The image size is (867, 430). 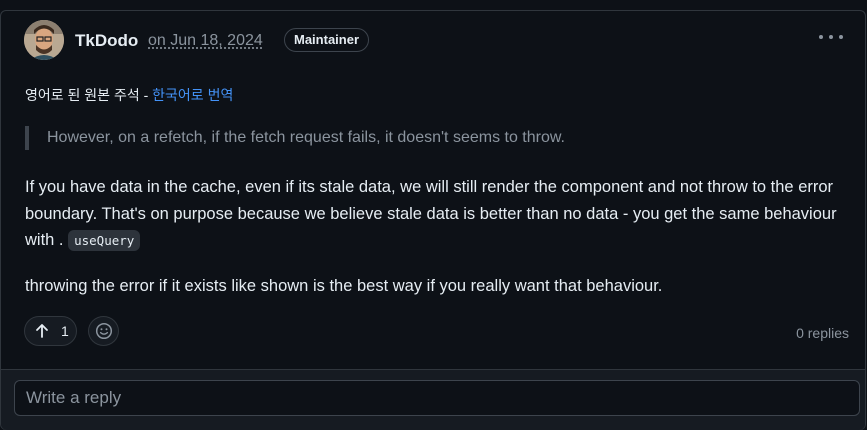 What do you see at coordinates (205, 41) in the screenshot?
I see `comment-date: on Jun 18, 2024` at bounding box center [205, 41].